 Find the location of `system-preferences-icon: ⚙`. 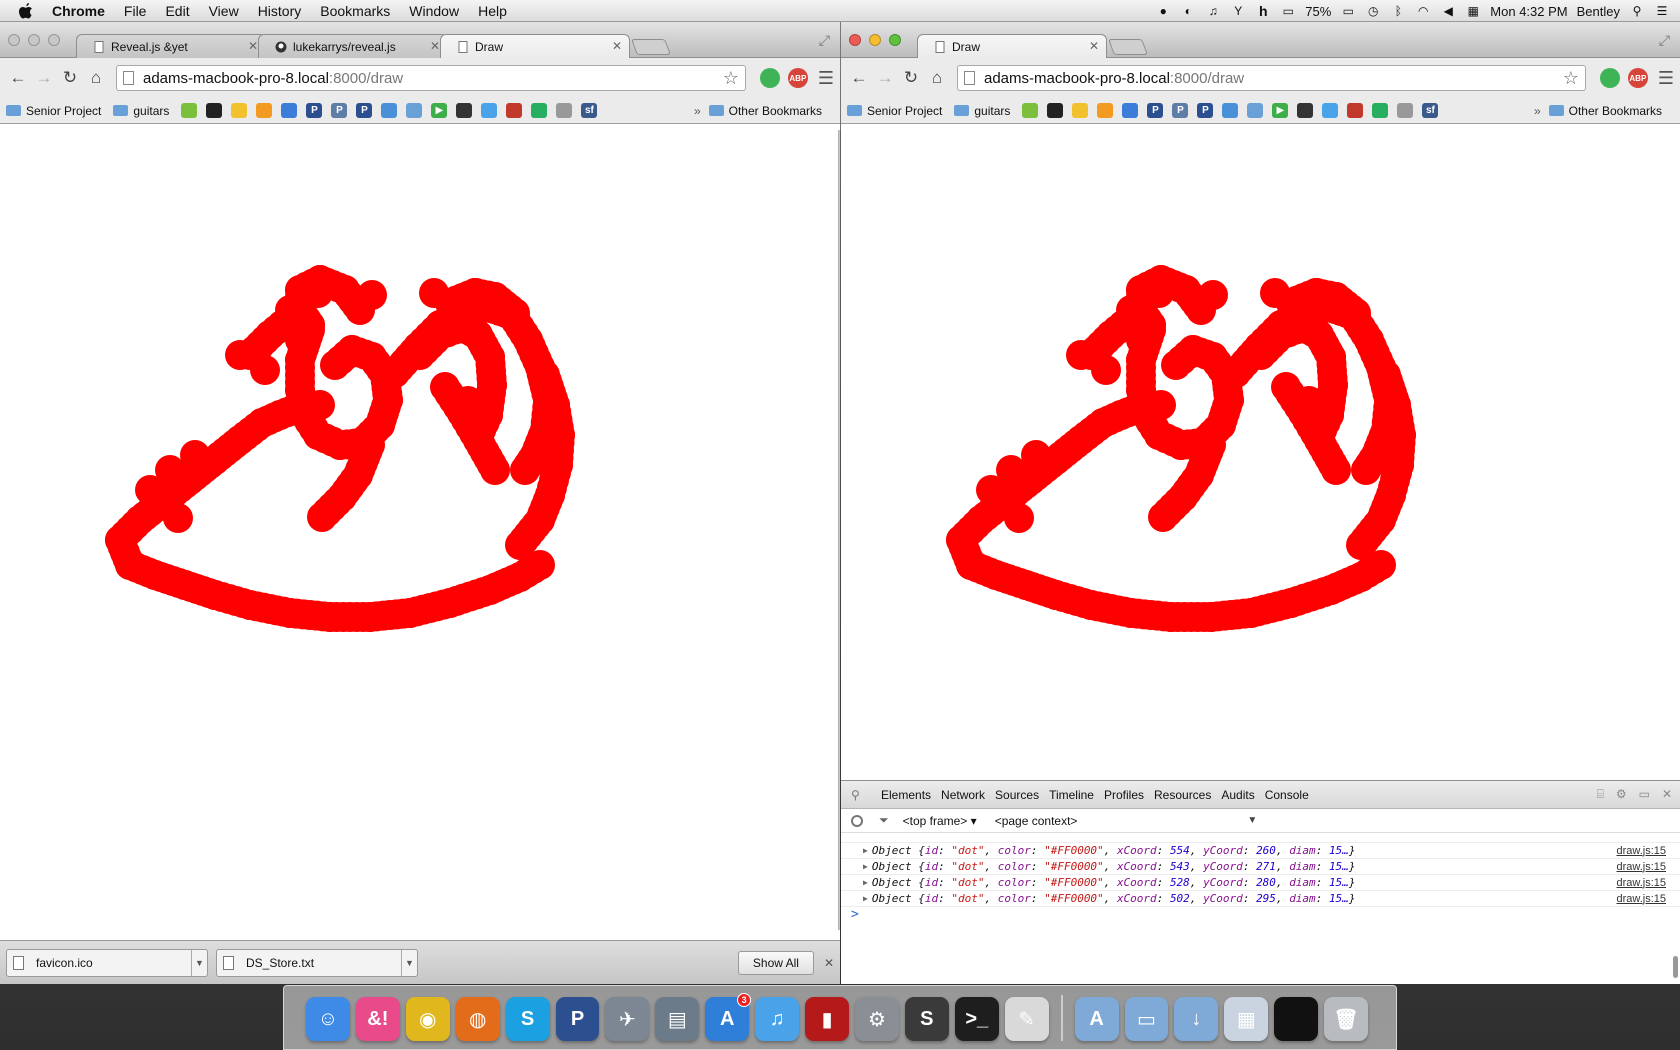

system-preferences-icon: ⚙ is located at coordinates (876, 1019).